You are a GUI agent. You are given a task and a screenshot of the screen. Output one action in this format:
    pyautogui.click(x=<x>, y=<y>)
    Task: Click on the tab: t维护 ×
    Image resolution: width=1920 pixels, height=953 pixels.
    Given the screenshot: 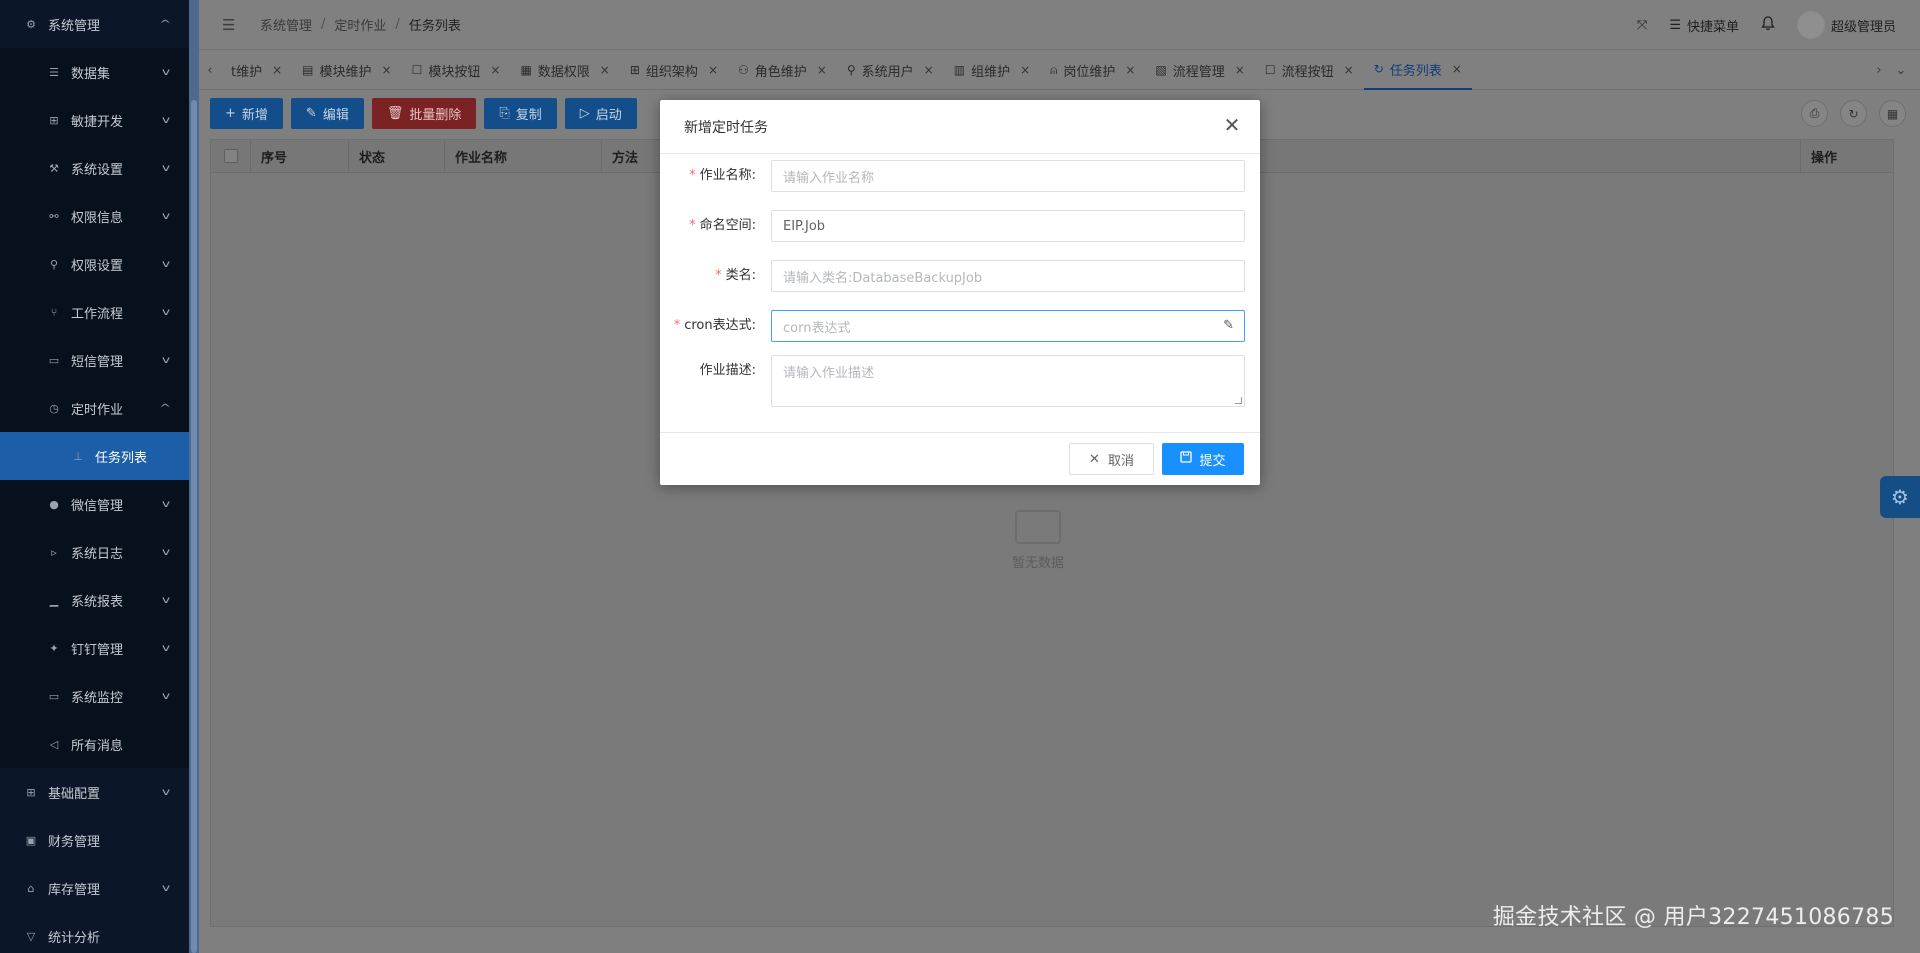 What is the action you would take?
    pyautogui.click(x=256, y=70)
    